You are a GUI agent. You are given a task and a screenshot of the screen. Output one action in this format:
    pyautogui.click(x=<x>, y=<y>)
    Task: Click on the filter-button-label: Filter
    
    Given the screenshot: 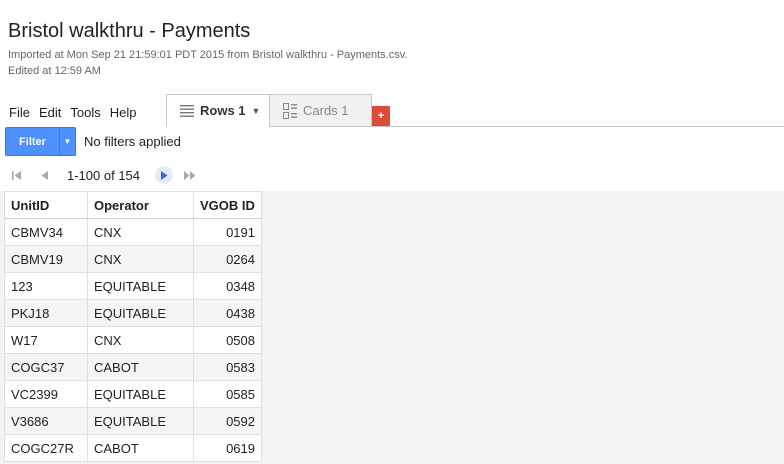 What is the action you would take?
    pyautogui.click(x=32, y=141)
    